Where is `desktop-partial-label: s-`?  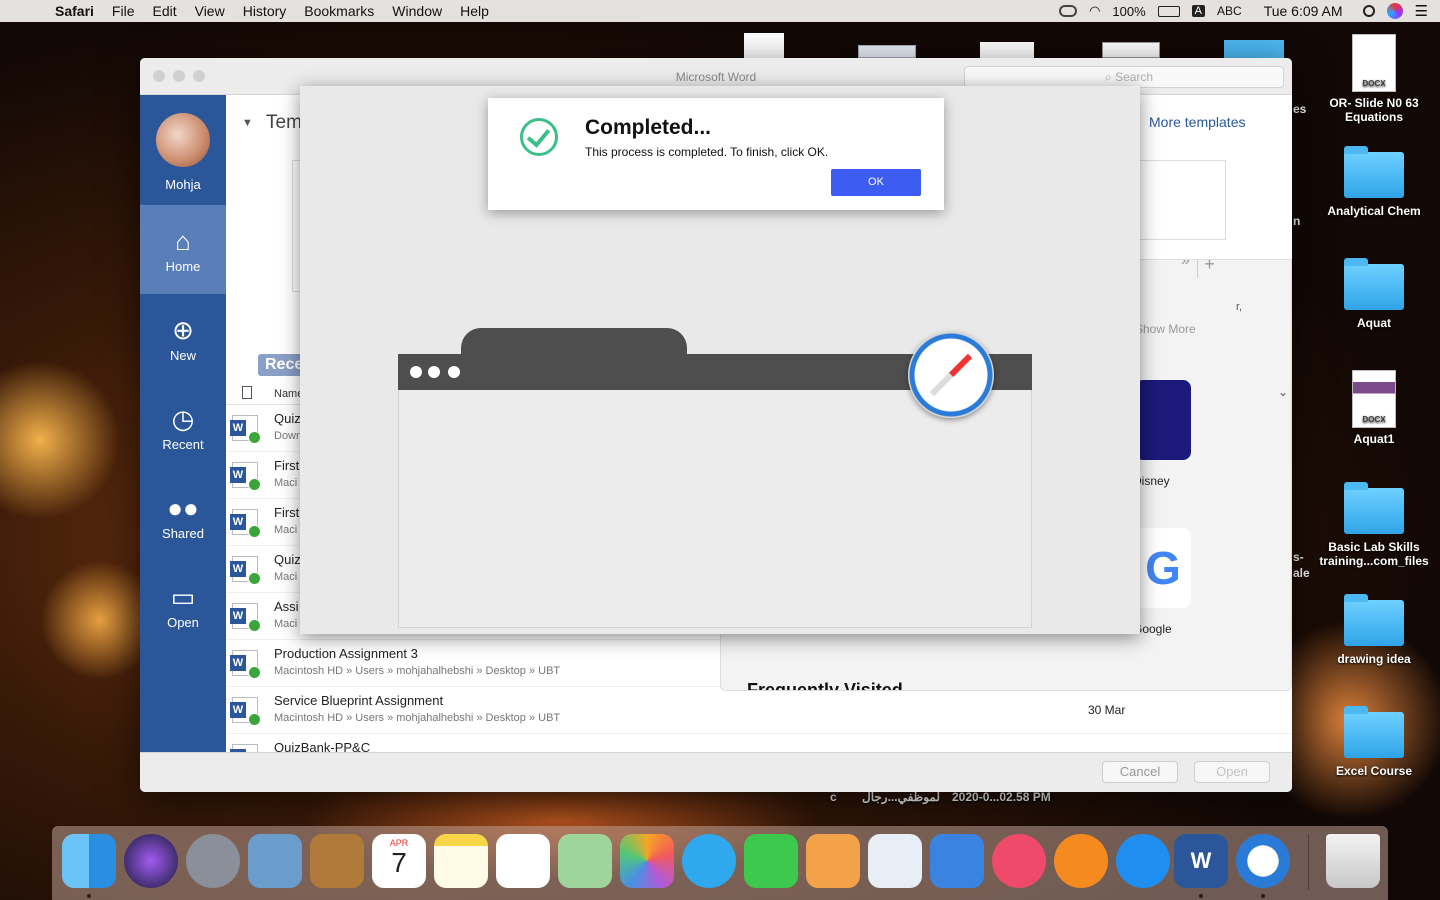 desktop-partial-label: s- is located at coordinates (1298, 557).